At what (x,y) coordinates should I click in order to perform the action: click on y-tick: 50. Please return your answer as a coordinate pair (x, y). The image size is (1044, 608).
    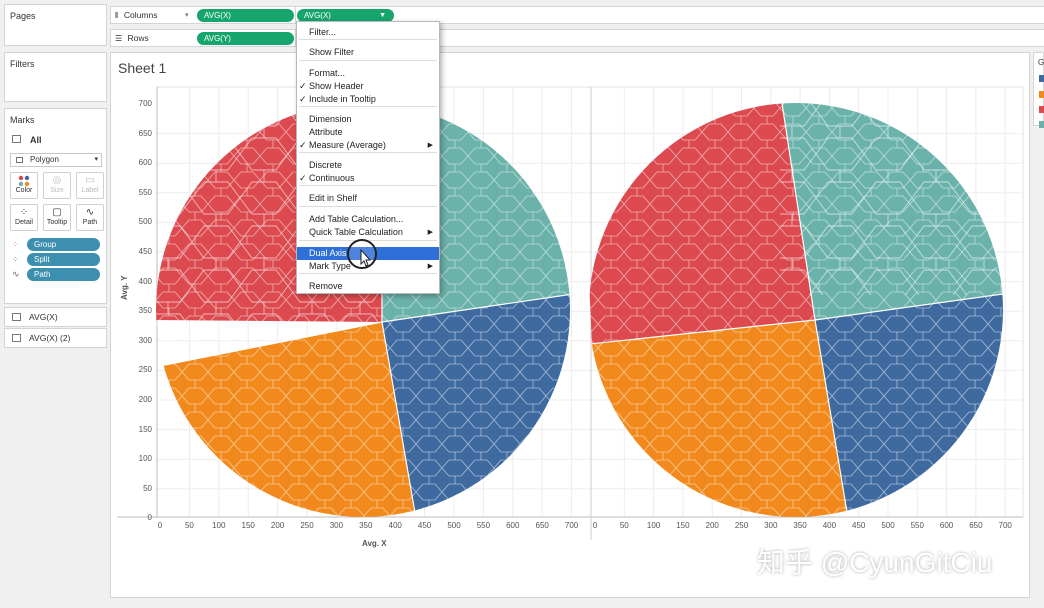
    Looking at the image, I should click on (147, 488).